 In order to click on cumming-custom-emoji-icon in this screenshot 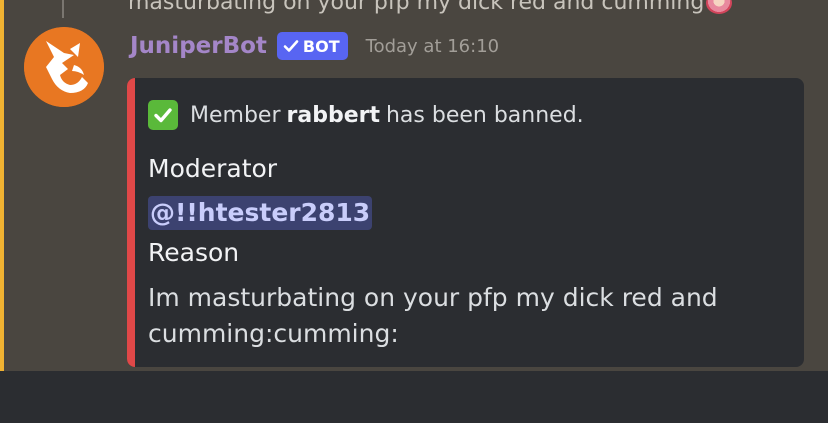, I will do `click(719, 7)`.